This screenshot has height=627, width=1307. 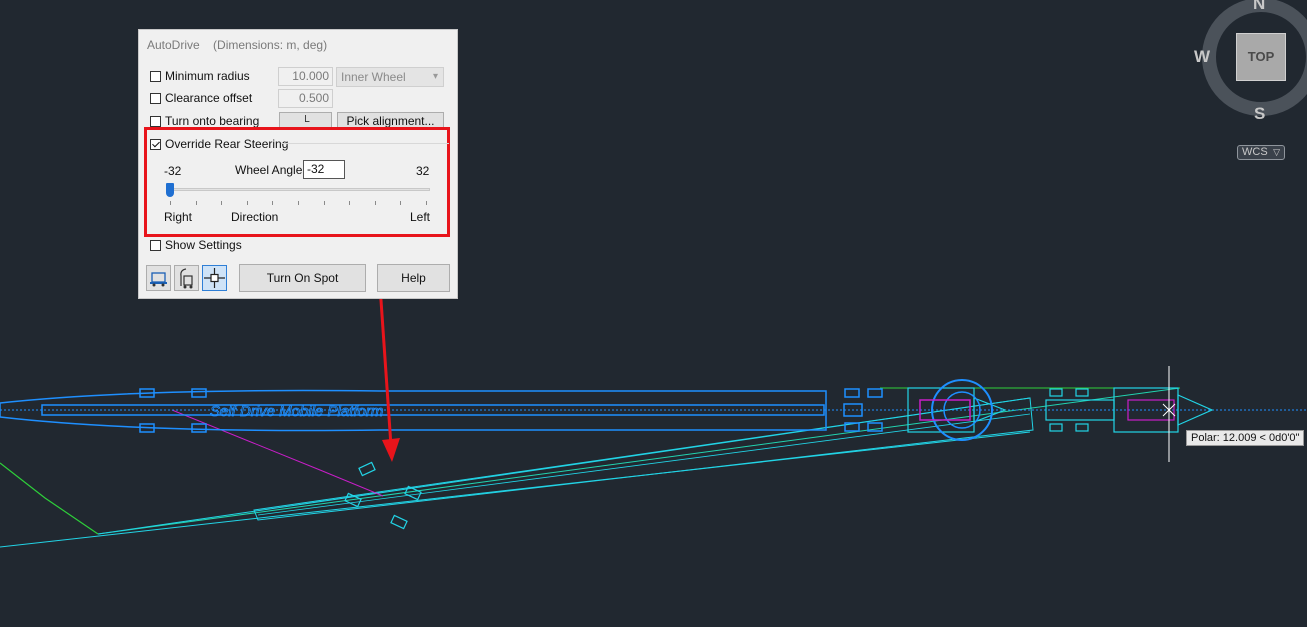 What do you see at coordinates (207, 76) in the screenshot?
I see `min-radius-label: Minimum radius` at bounding box center [207, 76].